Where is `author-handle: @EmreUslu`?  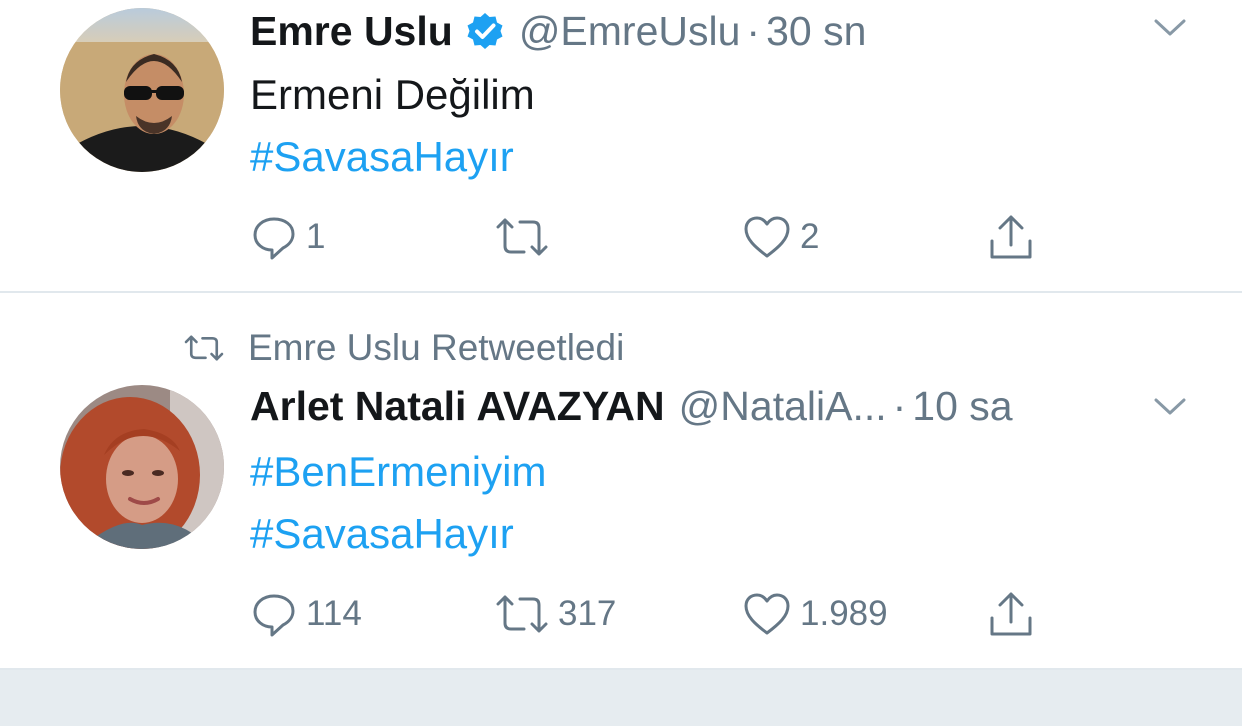 author-handle: @EmreUslu is located at coordinates (630, 31).